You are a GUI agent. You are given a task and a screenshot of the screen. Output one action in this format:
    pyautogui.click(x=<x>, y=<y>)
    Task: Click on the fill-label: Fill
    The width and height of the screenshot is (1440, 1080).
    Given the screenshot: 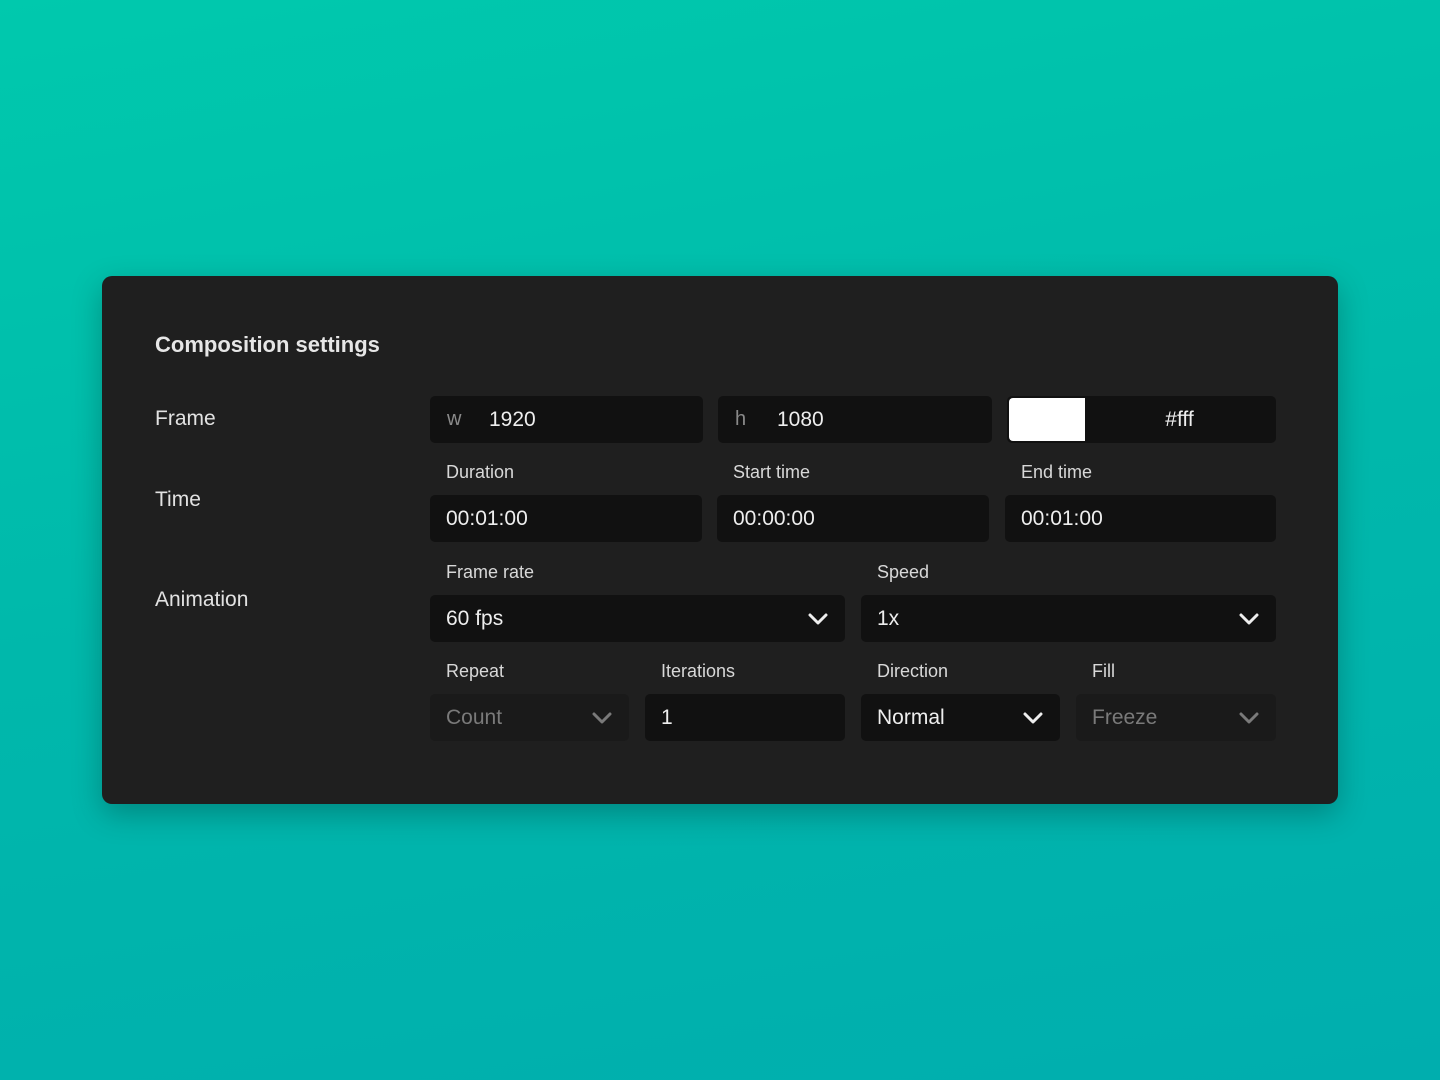 What is the action you would take?
    pyautogui.click(x=1103, y=671)
    